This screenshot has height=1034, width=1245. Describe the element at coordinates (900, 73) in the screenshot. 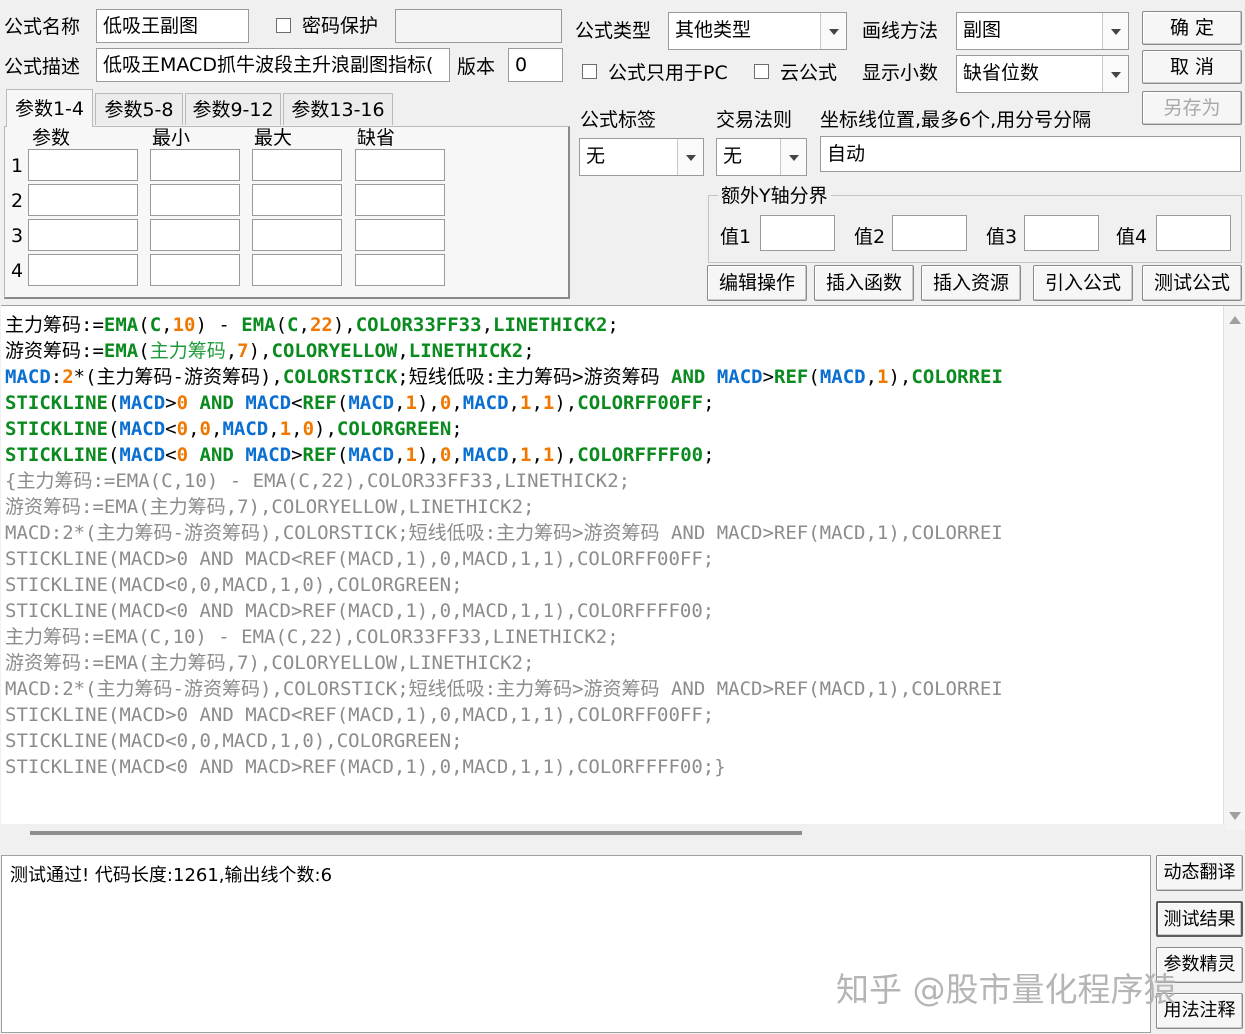

I see `decimals-label: 显示小数` at that location.